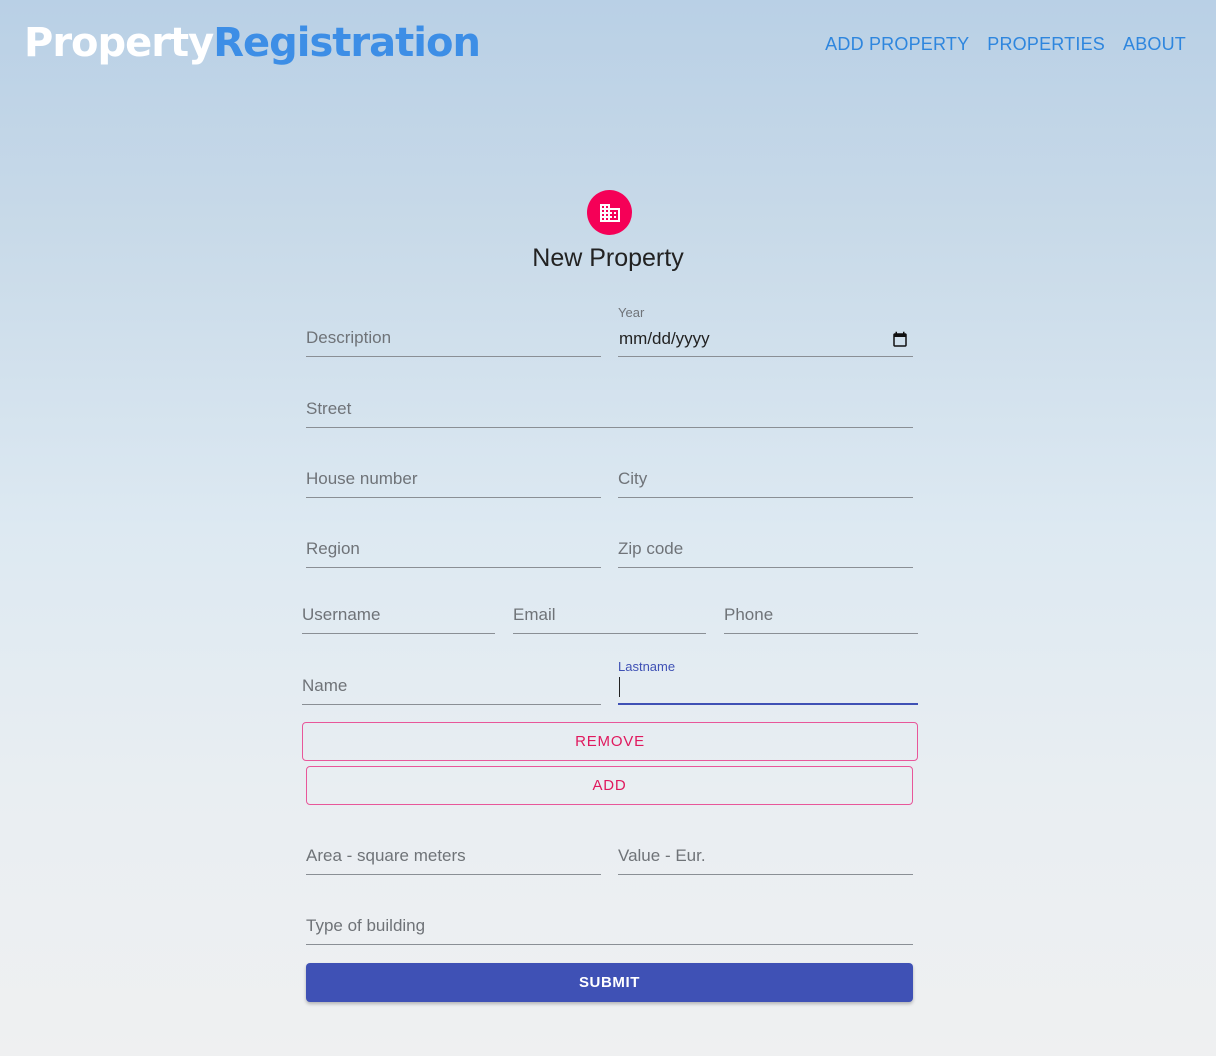 The height and width of the screenshot is (1056, 1216). Describe the element at coordinates (768, 682) in the screenshot. I see `lastname-field: Lastname` at that location.